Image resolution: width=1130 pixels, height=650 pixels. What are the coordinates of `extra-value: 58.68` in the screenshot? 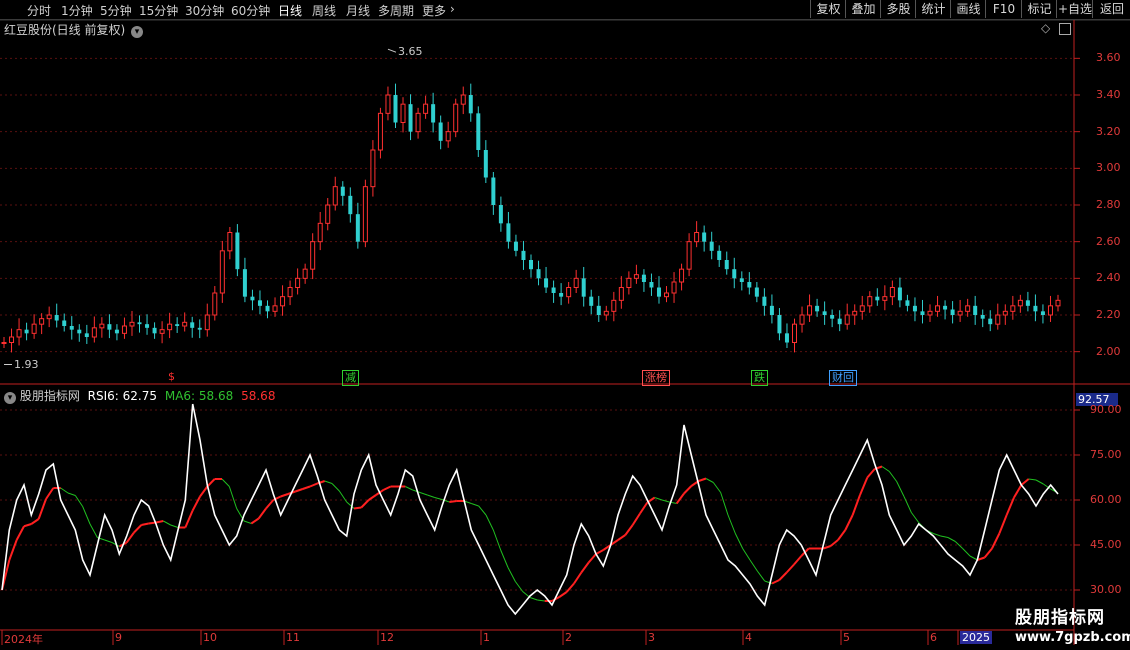 It's located at (258, 396).